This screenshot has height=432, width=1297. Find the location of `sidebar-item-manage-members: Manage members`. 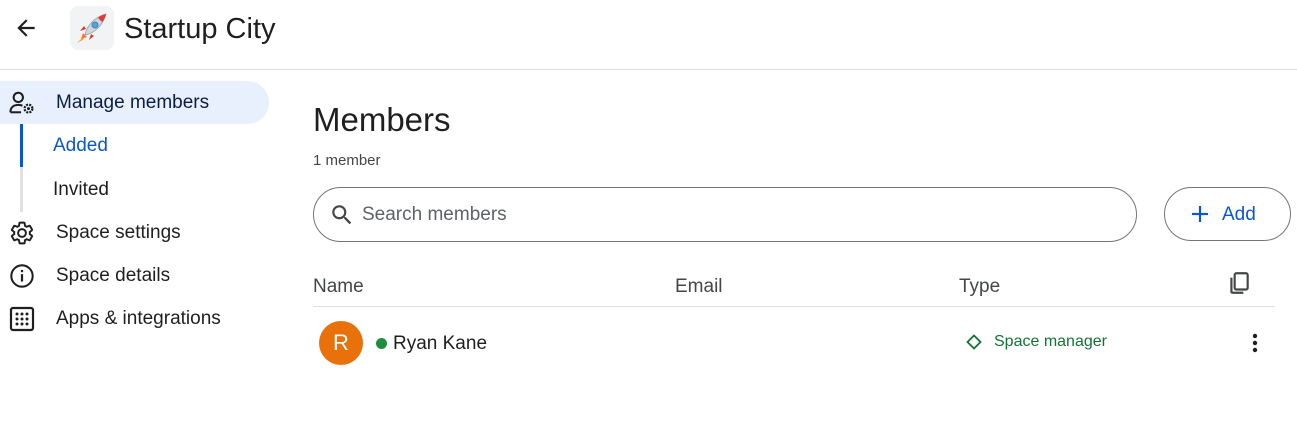

sidebar-item-manage-members: Manage members is located at coordinates (134, 102).